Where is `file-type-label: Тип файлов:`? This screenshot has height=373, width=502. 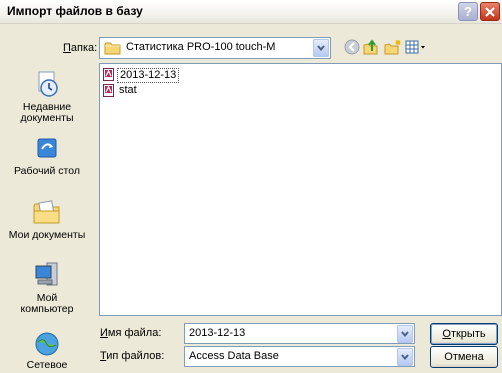
file-type-label: Тип файлов: is located at coordinates (132, 356).